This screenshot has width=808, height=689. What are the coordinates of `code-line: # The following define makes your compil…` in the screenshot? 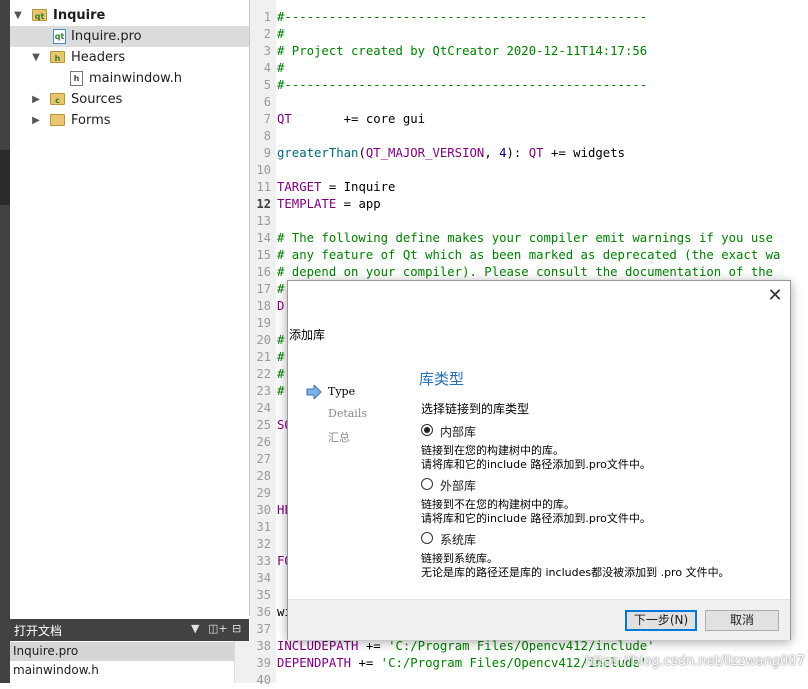 It's located at (525, 238).